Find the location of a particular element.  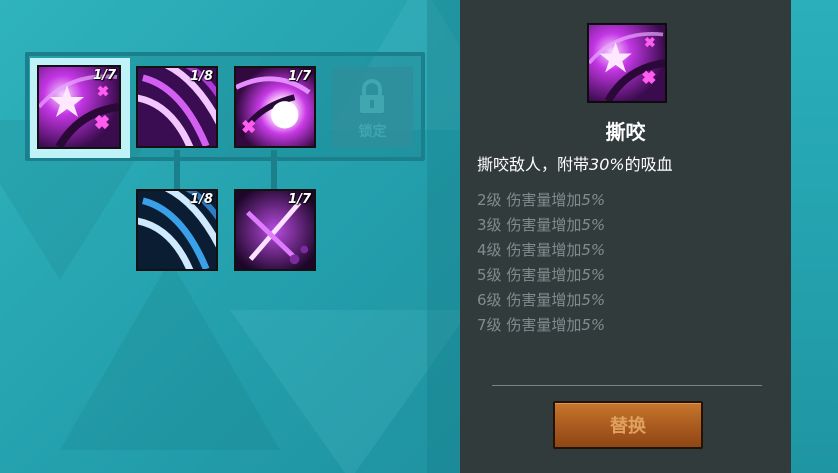

right-background is located at coordinates (814, 236).